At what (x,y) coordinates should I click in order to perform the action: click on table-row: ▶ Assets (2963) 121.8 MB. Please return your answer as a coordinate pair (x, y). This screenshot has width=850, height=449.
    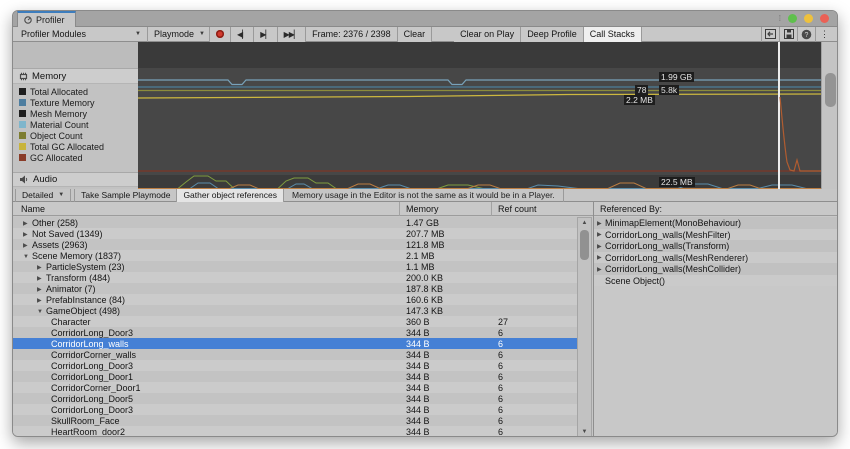
    Looking at the image, I should click on (295, 244).